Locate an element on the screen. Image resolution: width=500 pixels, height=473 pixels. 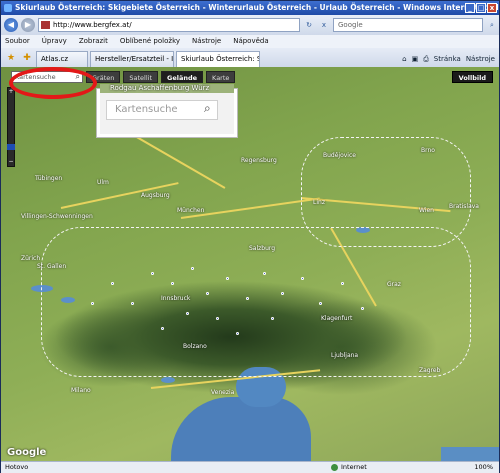
city-label: Innsbruck is located at coordinates (176, 298).